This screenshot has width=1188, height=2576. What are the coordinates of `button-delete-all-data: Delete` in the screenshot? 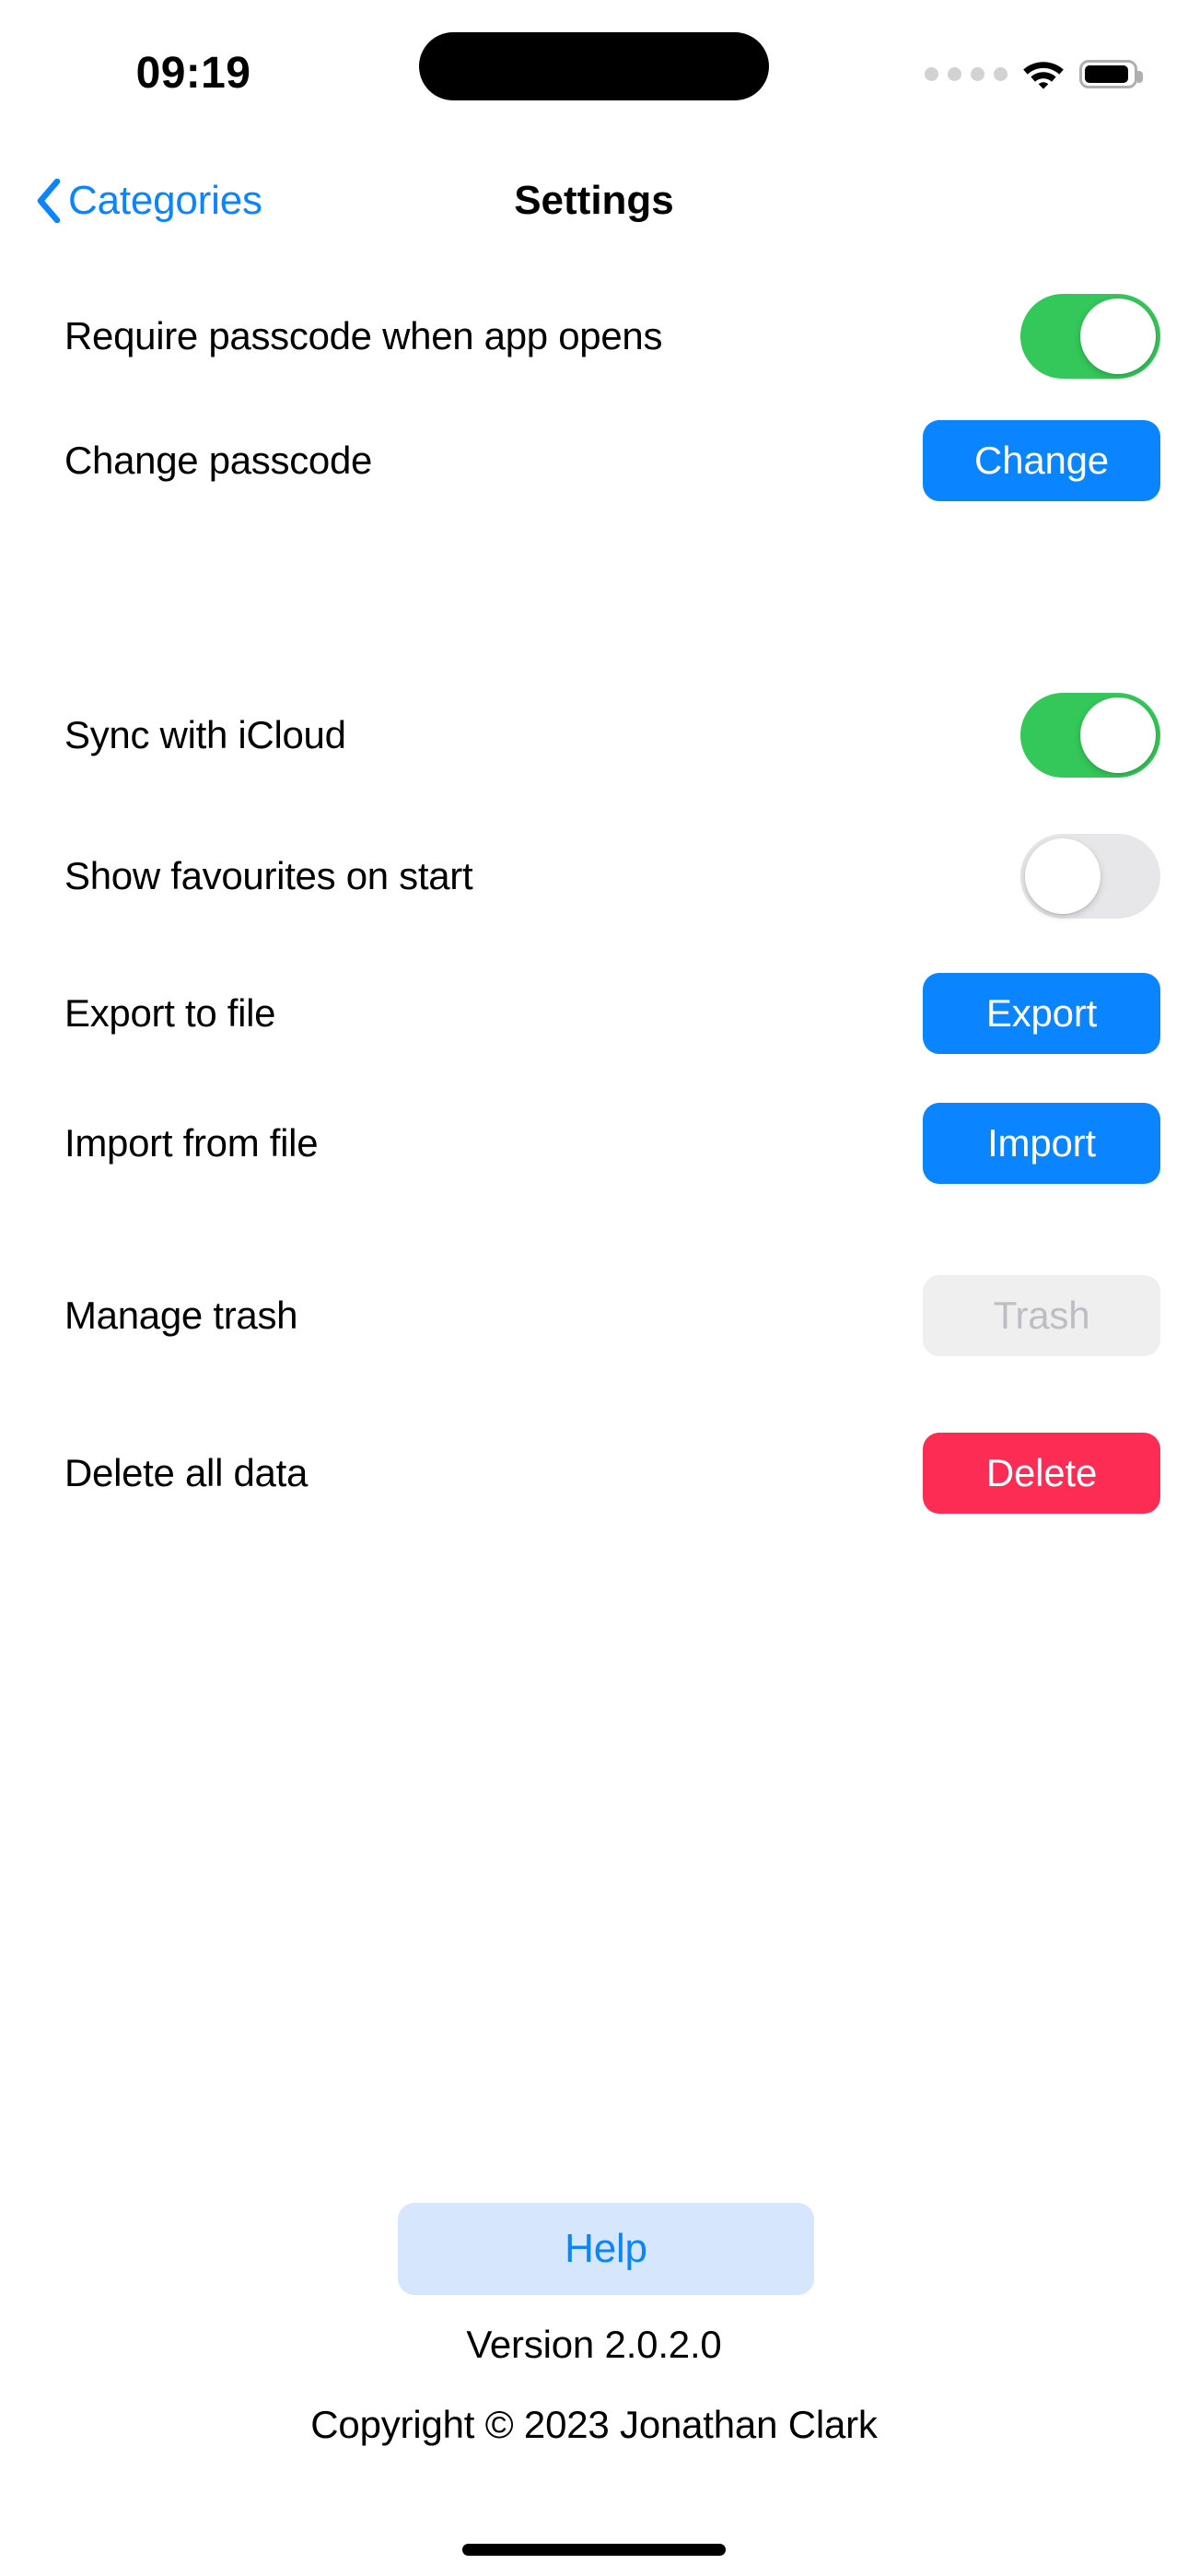 It's located at (1041, 1473).